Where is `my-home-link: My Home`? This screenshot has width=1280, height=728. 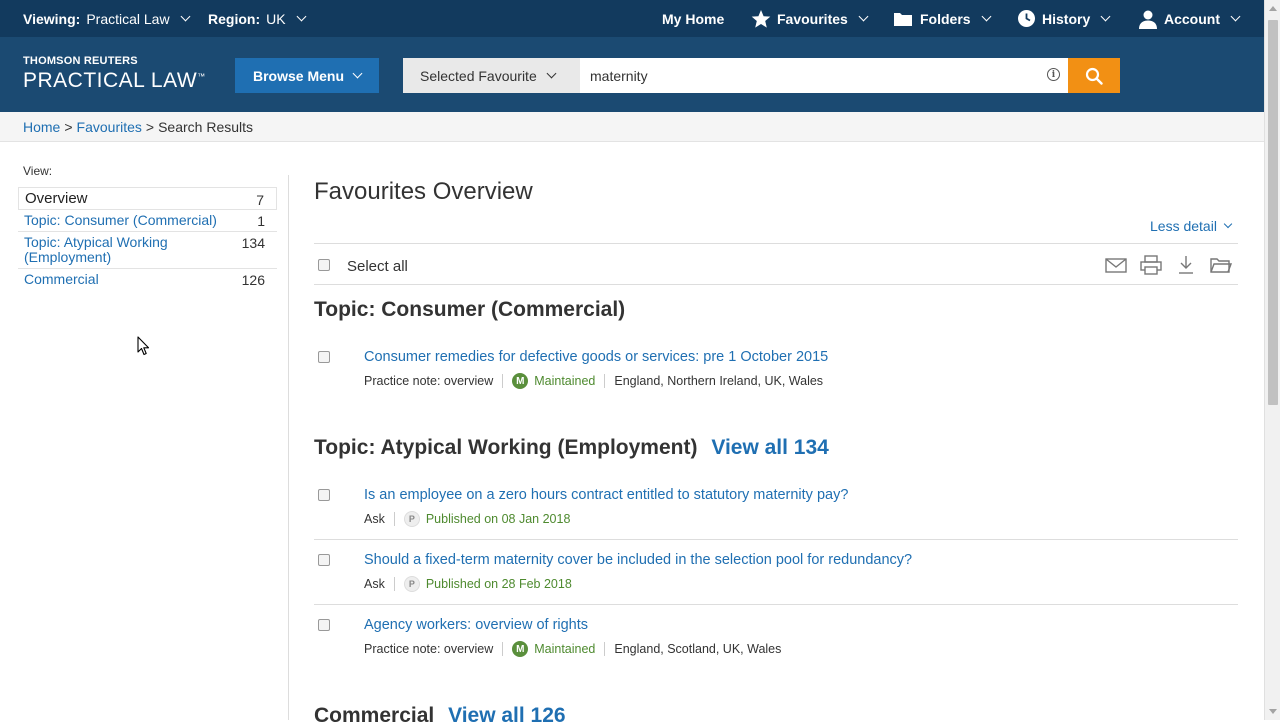
my-home-link: My Home is located at coordinates (693, 18).